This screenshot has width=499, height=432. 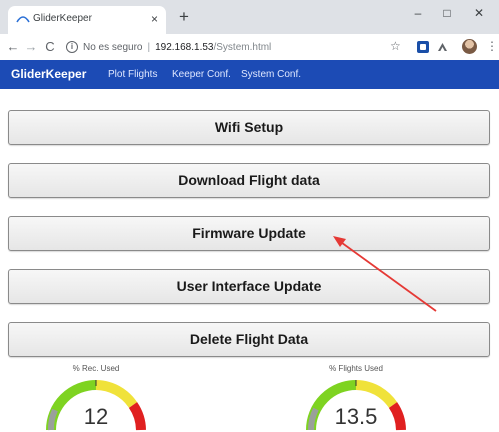 What do you see at coordinates (48, 74) in the screenshot?
I see `brand-link: GliderKeeper` at bounding box center [48, 74].